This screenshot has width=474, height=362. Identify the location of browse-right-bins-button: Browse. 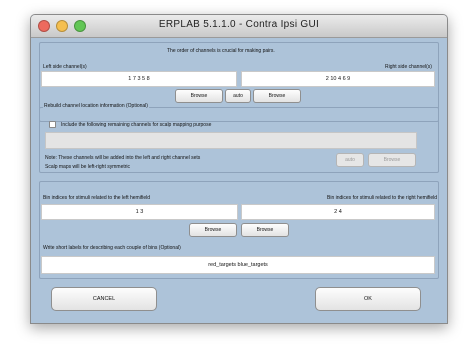
(265, 230).